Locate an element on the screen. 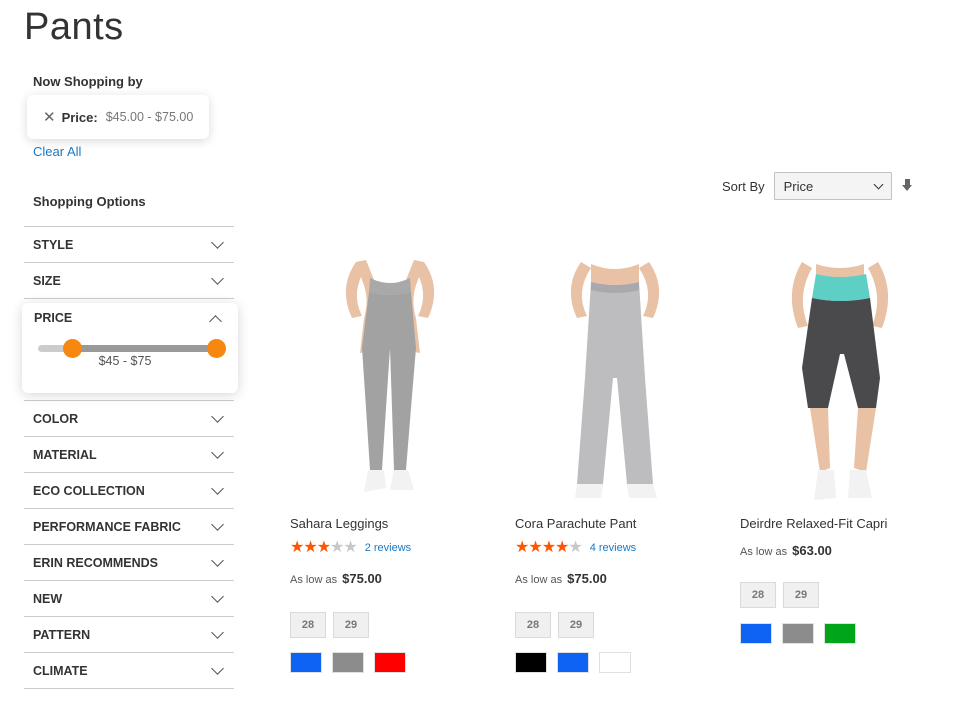 This screenshot has height=704, width=960. filter-label: ERIN RECOMMENDS is located at coordinates (96, 562).